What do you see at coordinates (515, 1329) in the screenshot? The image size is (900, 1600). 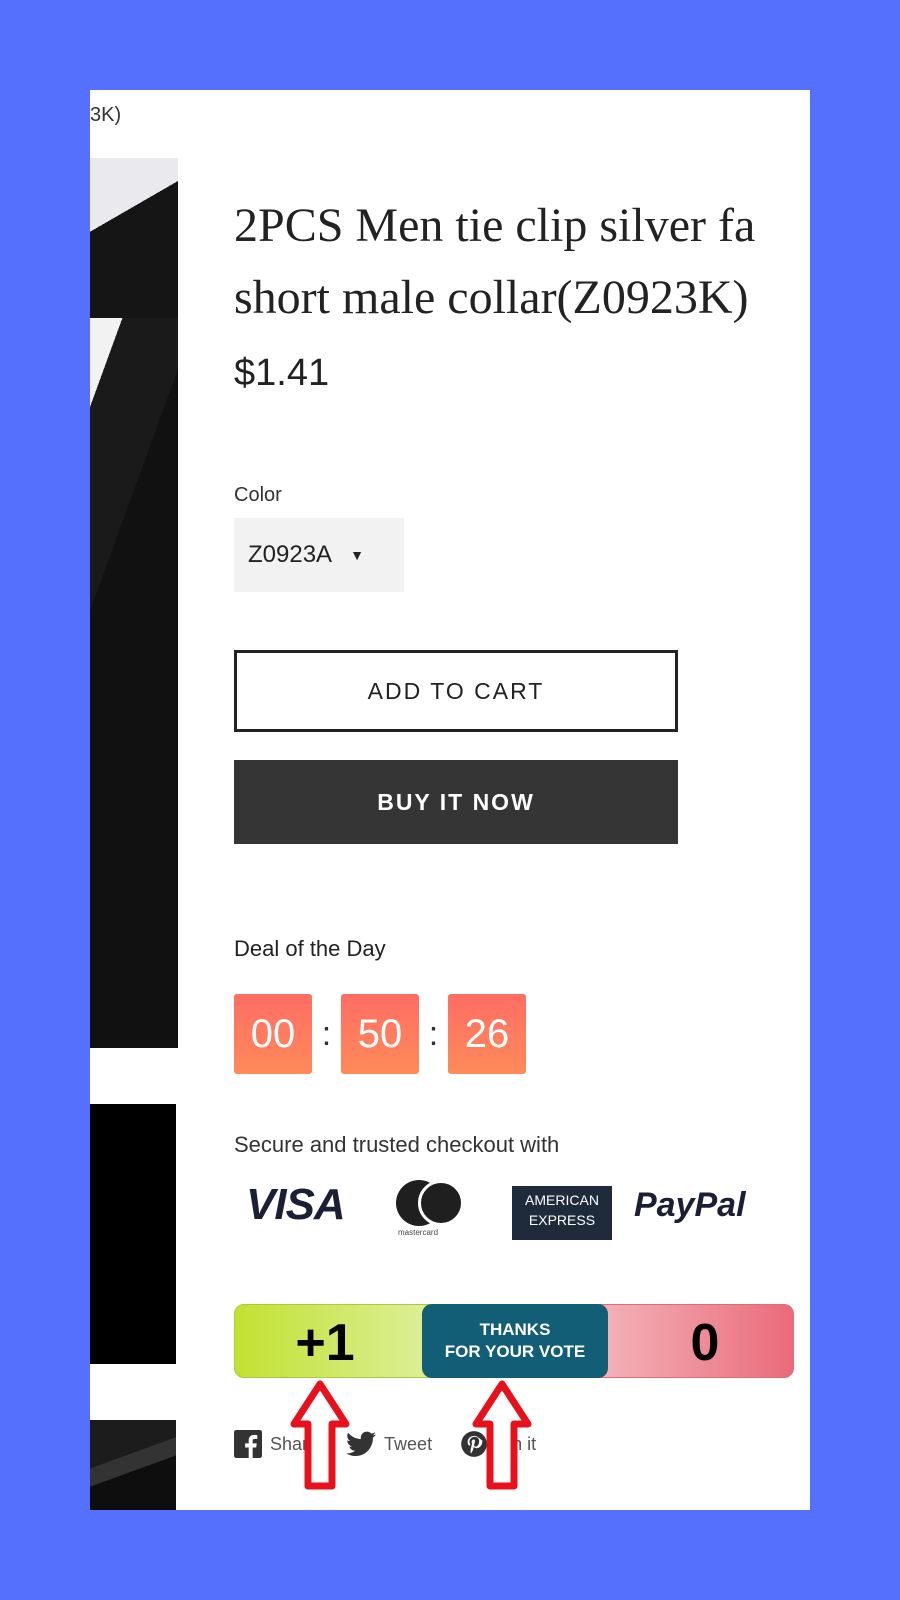 I see `vote-thanks-line: THANKS` at bounding box center [515, 1329].